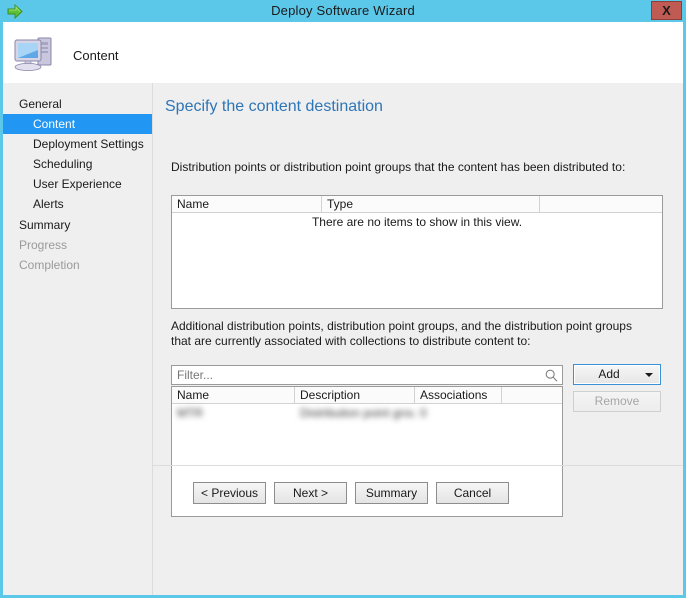 The width and height of the screenshot is (686, 598). I want to click on summary-button: Summary, so click(391, 493).